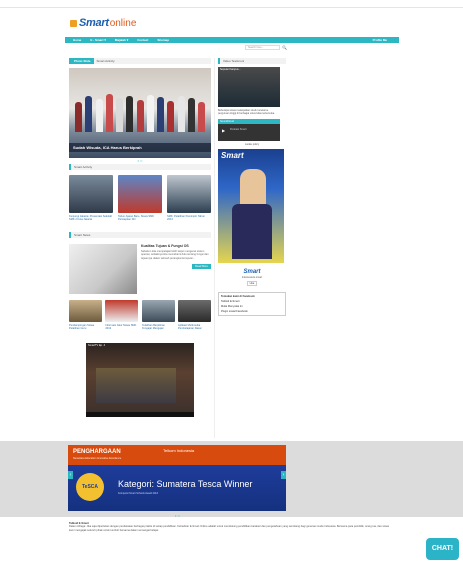  I want to click on news-caption: Informasi Jalur Siswa SMK 2013, so click(121, 330).